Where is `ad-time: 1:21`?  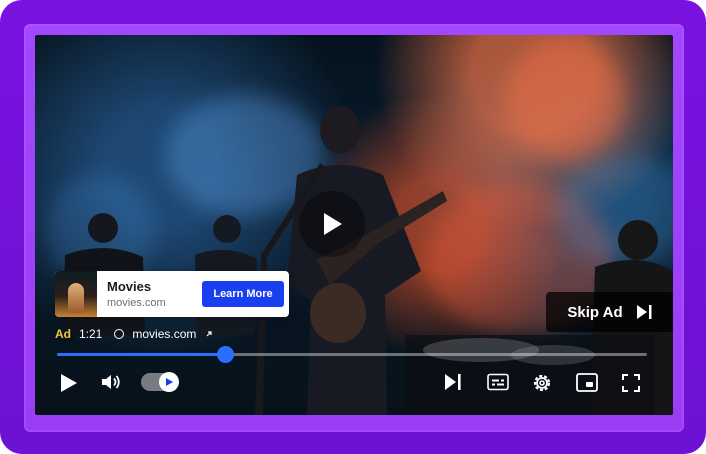 ad-time: 1:21 is located at coordinates (91, 334).